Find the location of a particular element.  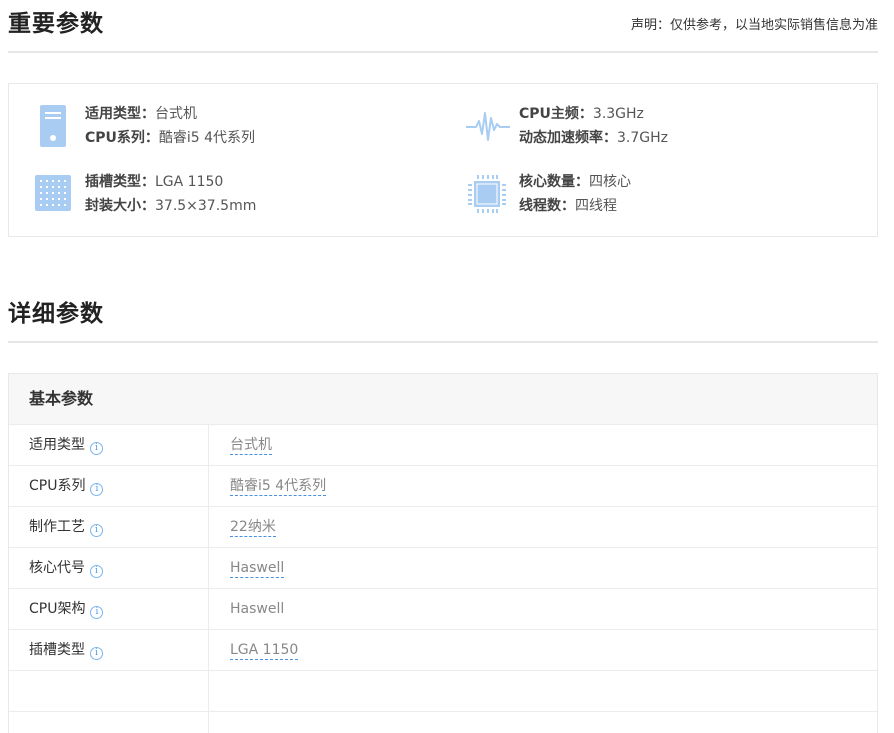

param-value-link: 台式机 is located at coordinates (251, 446).